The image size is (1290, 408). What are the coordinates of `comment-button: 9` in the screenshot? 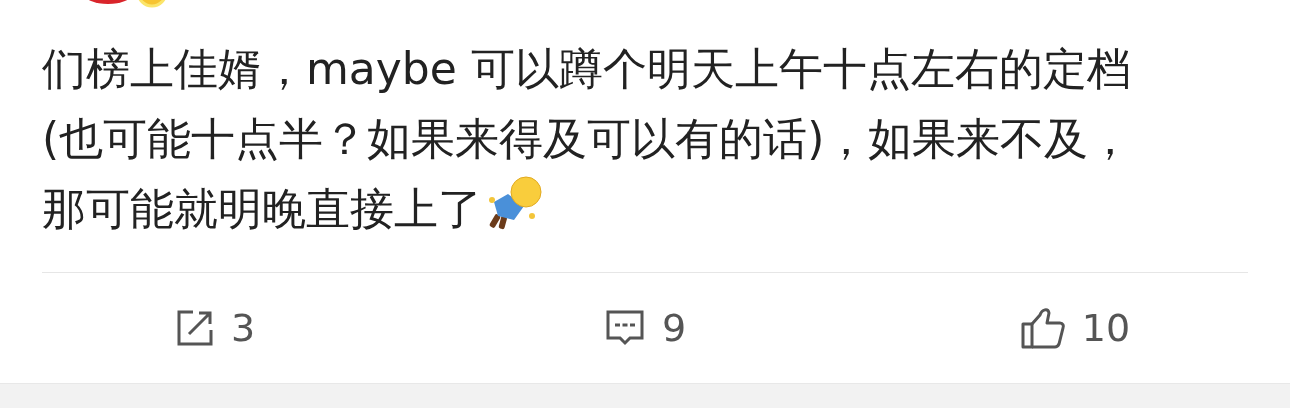 It's located at (645, 328).